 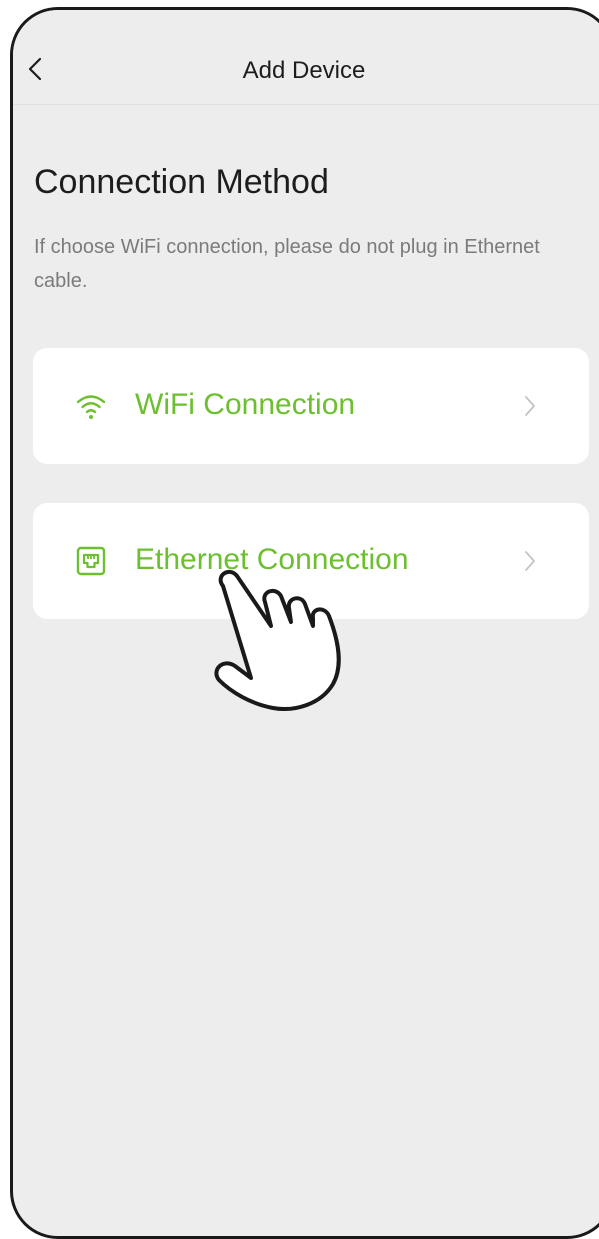 I want to click on page-title: Add Device, so click(x=304, y=70).